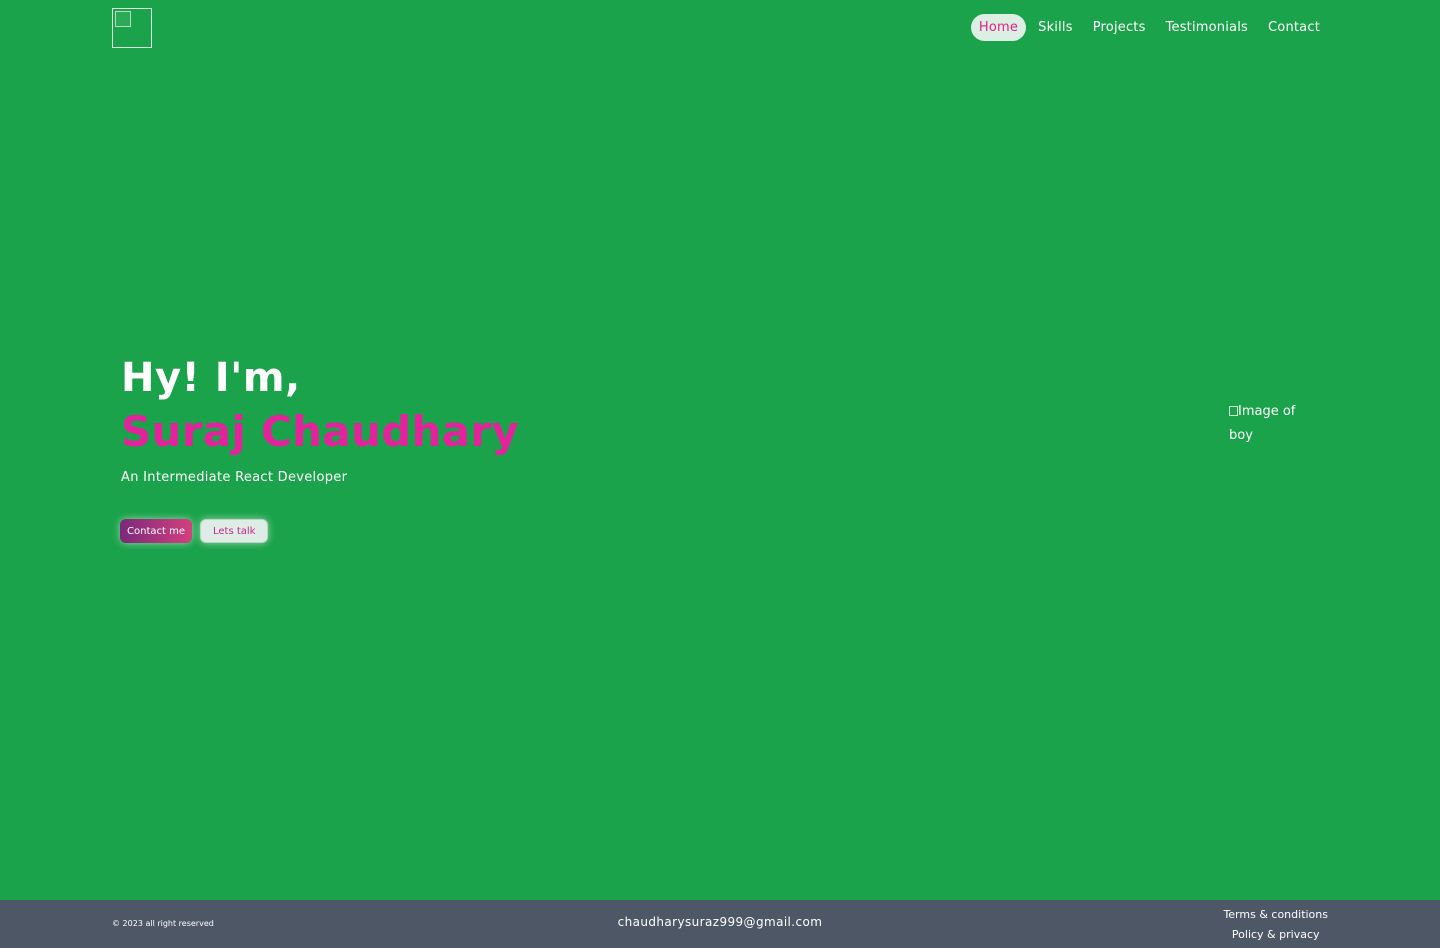 The height and width of the screenshot is (948, 1440). I want to click on terms-link: Terms & conditions, so click(1275, 915).